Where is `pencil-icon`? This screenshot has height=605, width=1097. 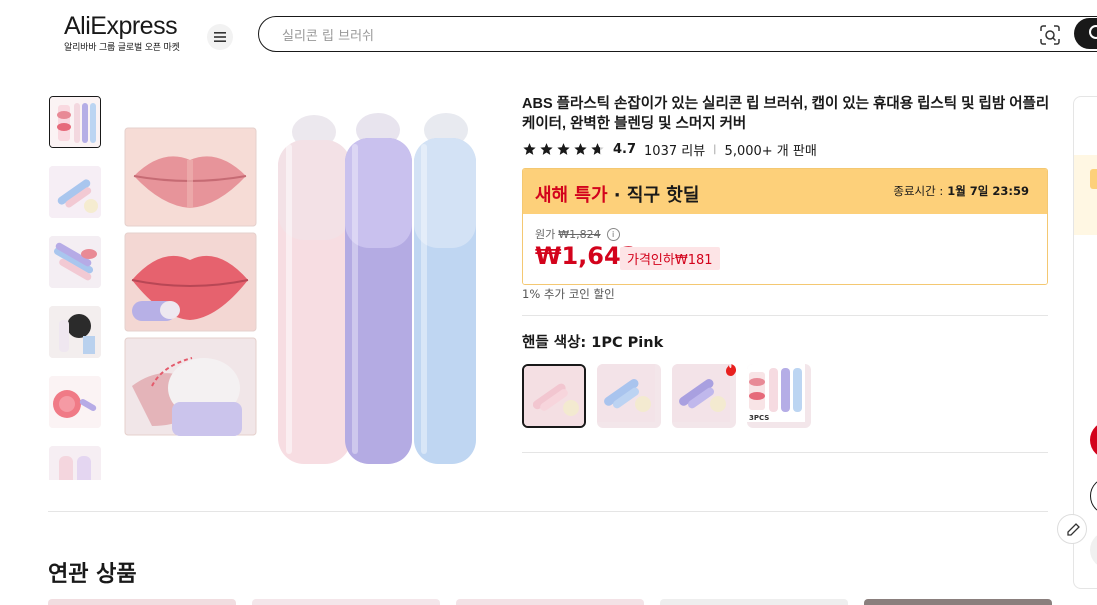 pencil-icon is located at coordinates (1073, 529).